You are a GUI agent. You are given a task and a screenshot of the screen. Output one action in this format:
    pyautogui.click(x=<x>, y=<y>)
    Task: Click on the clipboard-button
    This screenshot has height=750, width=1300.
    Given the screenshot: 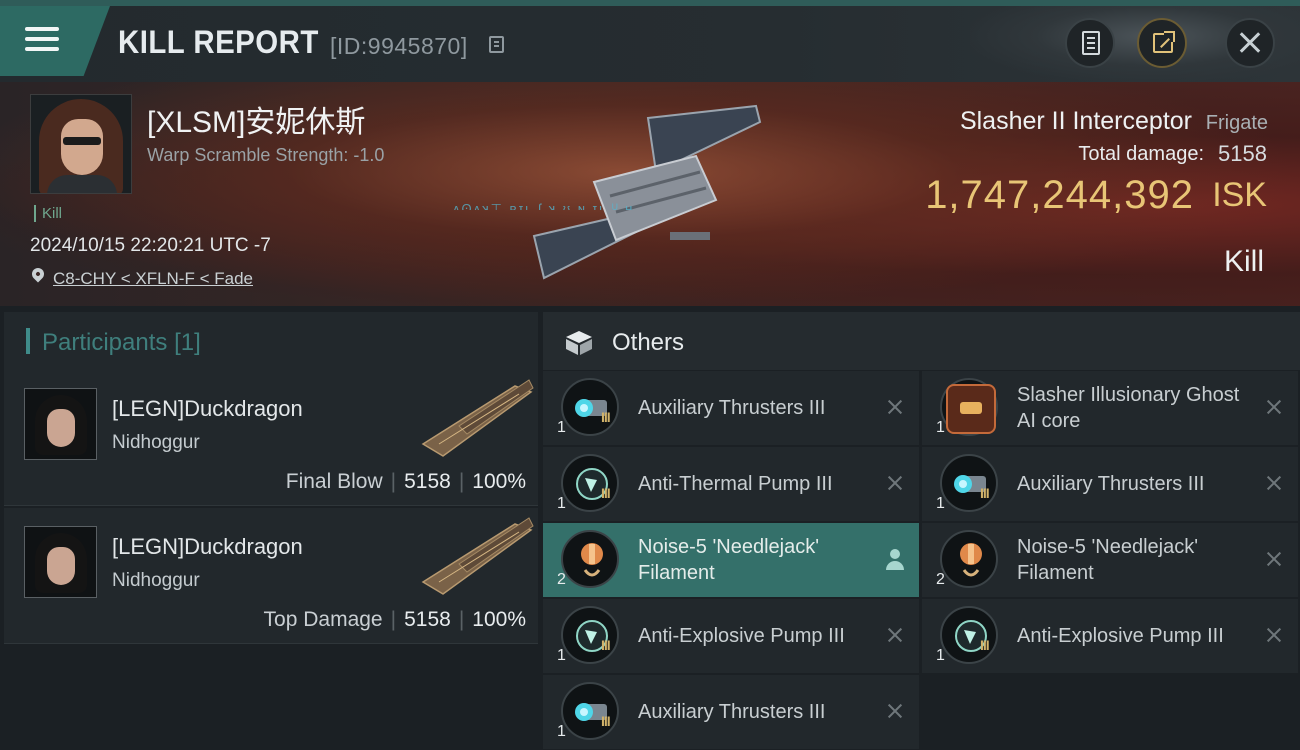 What is the action you would take?
    pyautogui.click(x=1090, y=43)
    